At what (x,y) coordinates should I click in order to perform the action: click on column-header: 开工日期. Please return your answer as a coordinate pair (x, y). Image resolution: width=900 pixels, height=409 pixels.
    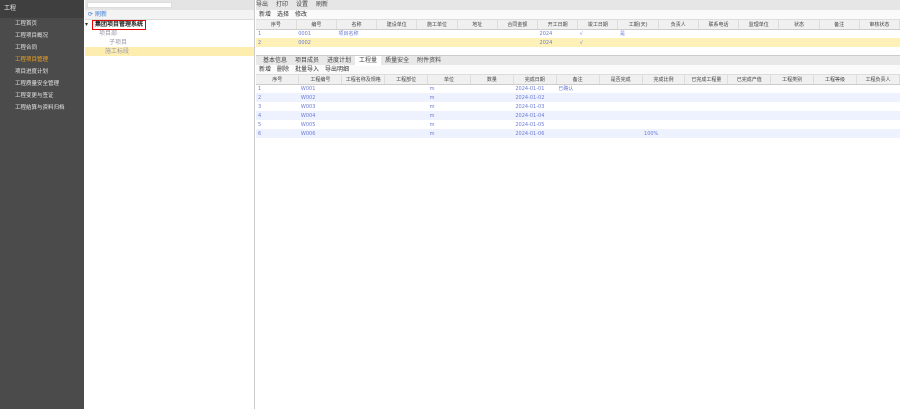
    Looking at the image, I should click on (558, 25).